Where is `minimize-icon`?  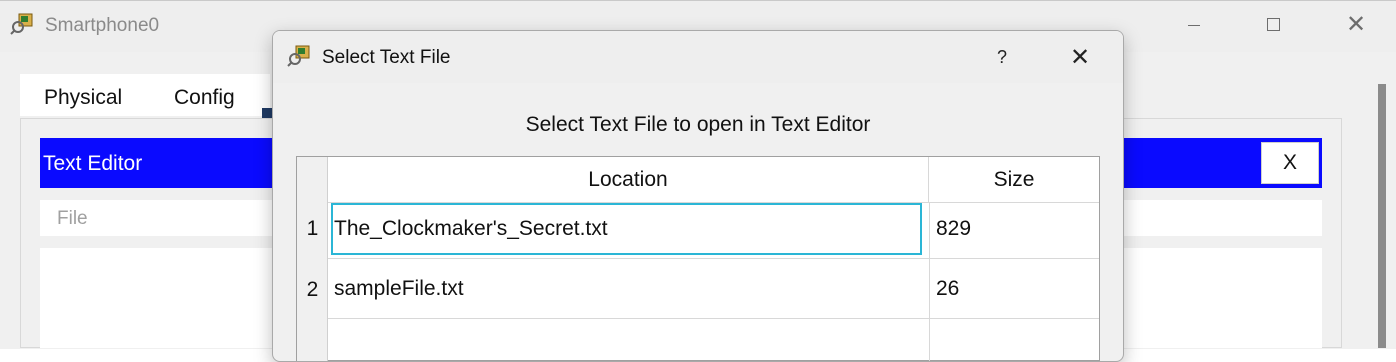 minimize-icon is located at coordinates (1194, 25).